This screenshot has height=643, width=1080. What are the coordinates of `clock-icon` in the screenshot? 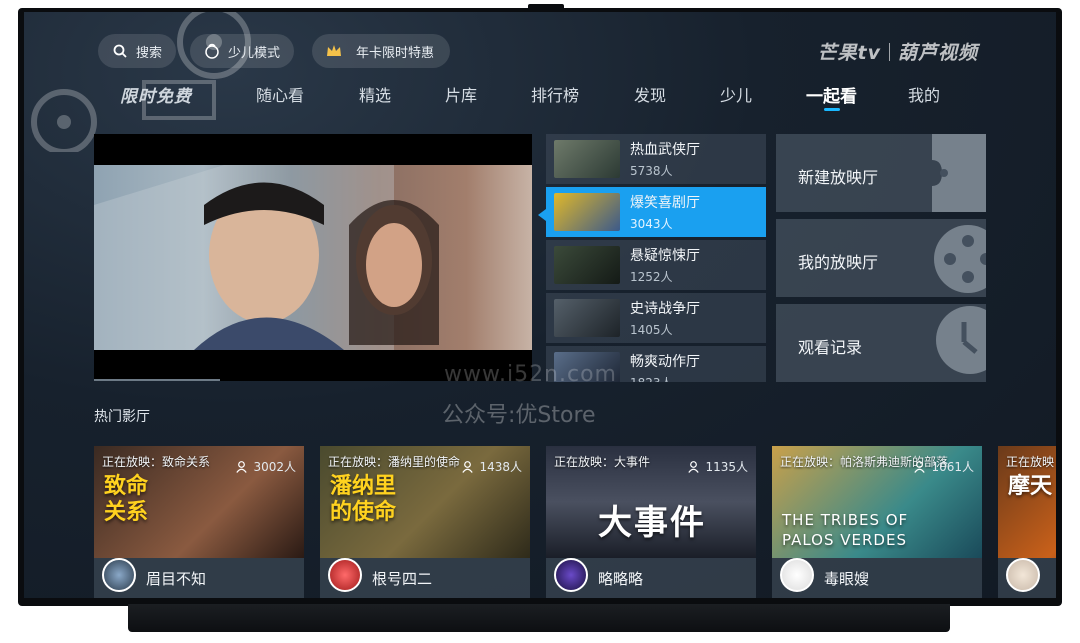 It's located at (961, 340).